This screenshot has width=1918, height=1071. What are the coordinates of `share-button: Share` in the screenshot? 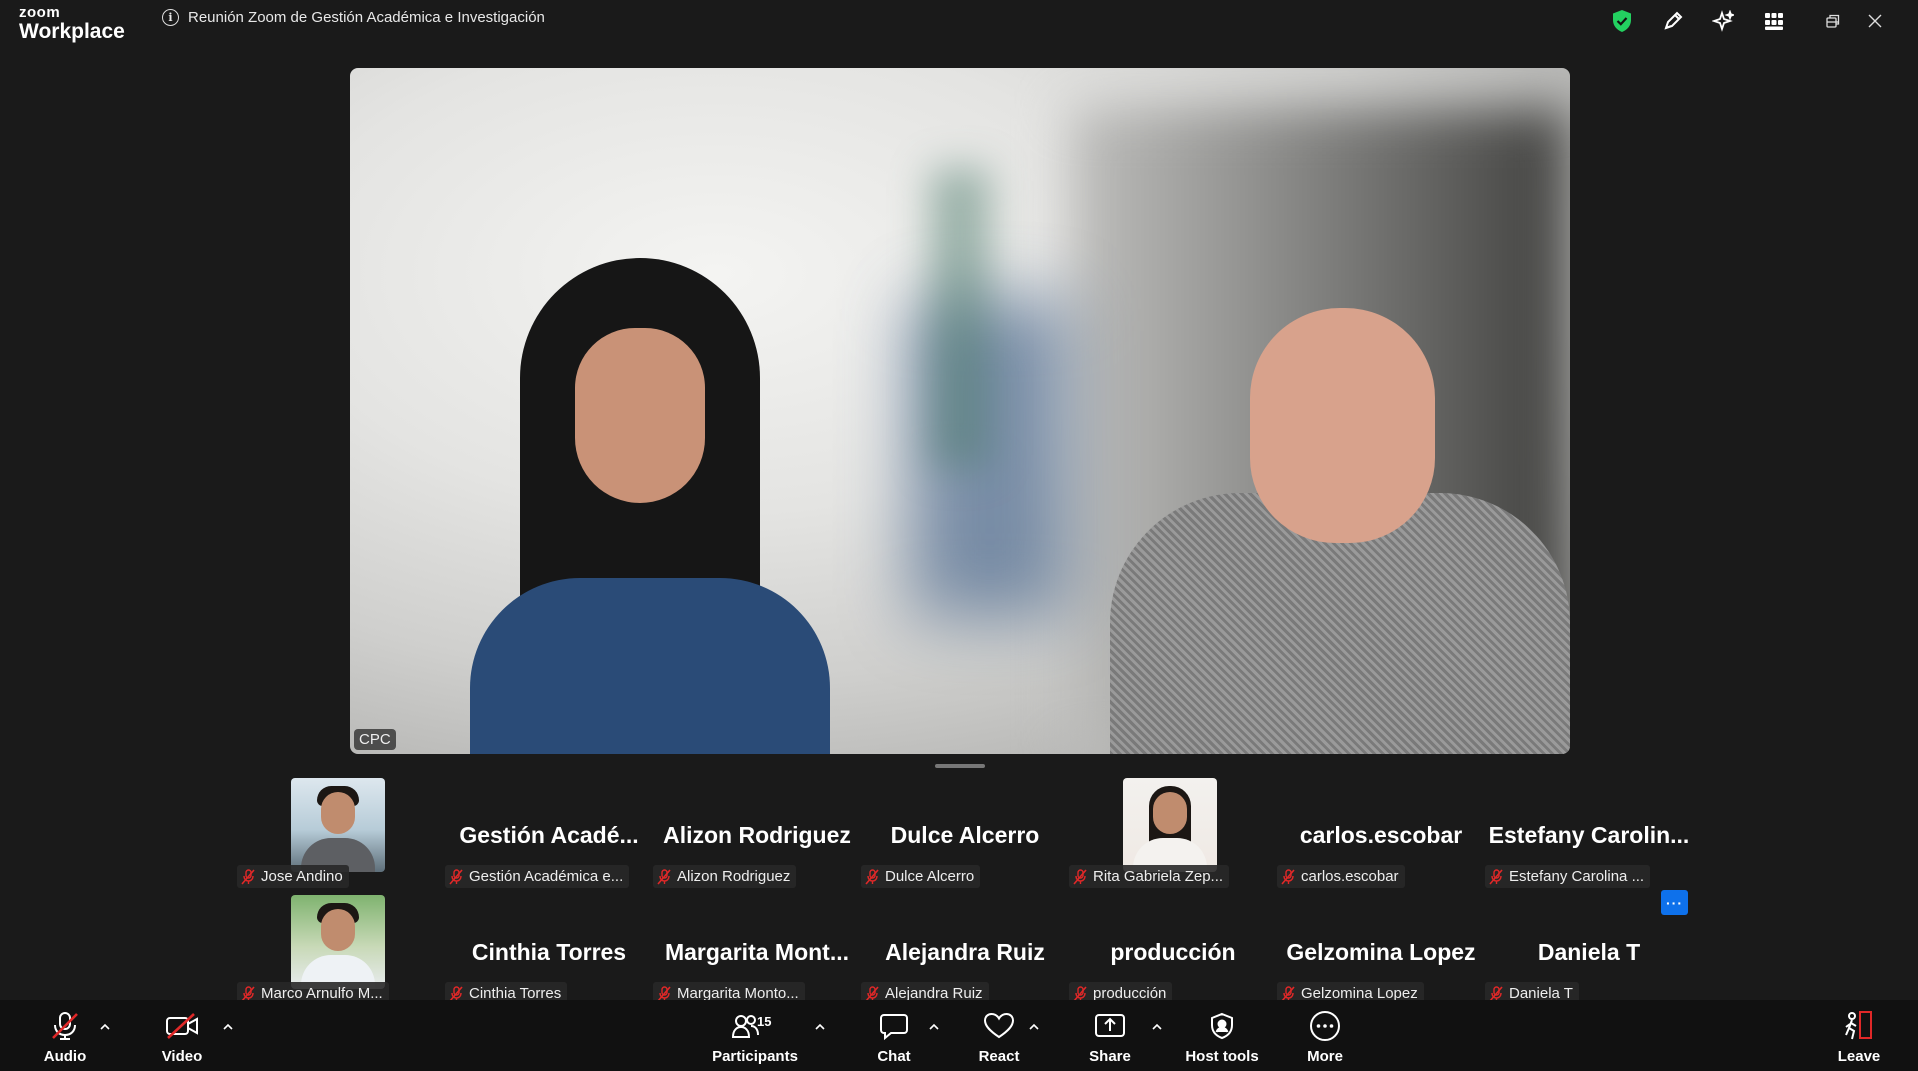 It's located at (1110, 1038).